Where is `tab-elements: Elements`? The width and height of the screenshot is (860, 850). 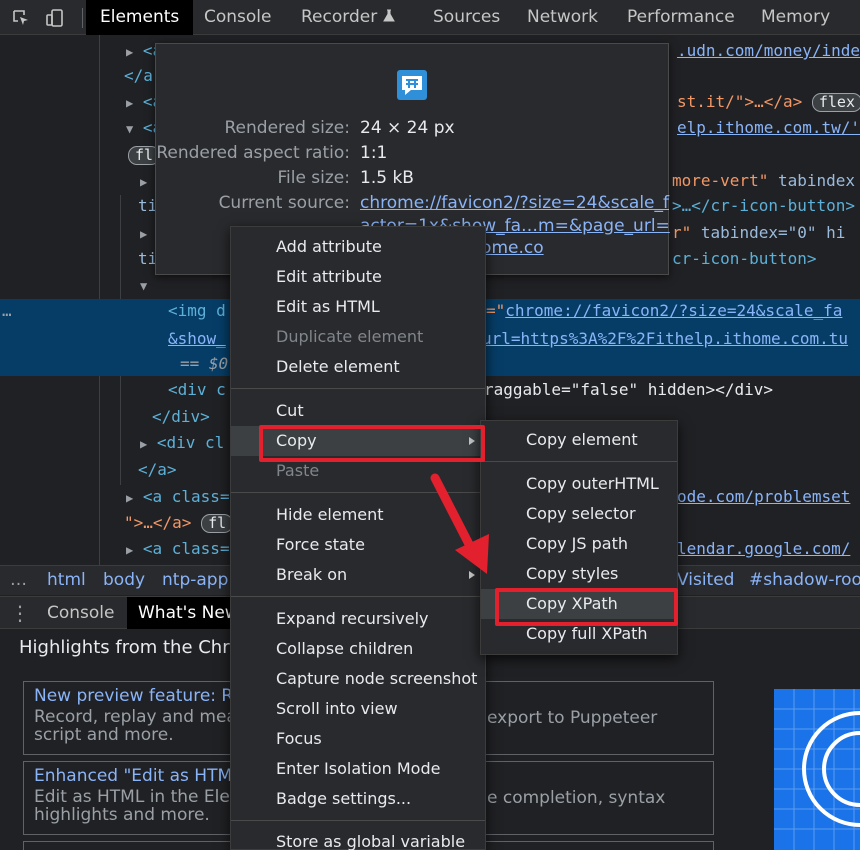
tab-elements: Elements is located at coordinates (140, 17).